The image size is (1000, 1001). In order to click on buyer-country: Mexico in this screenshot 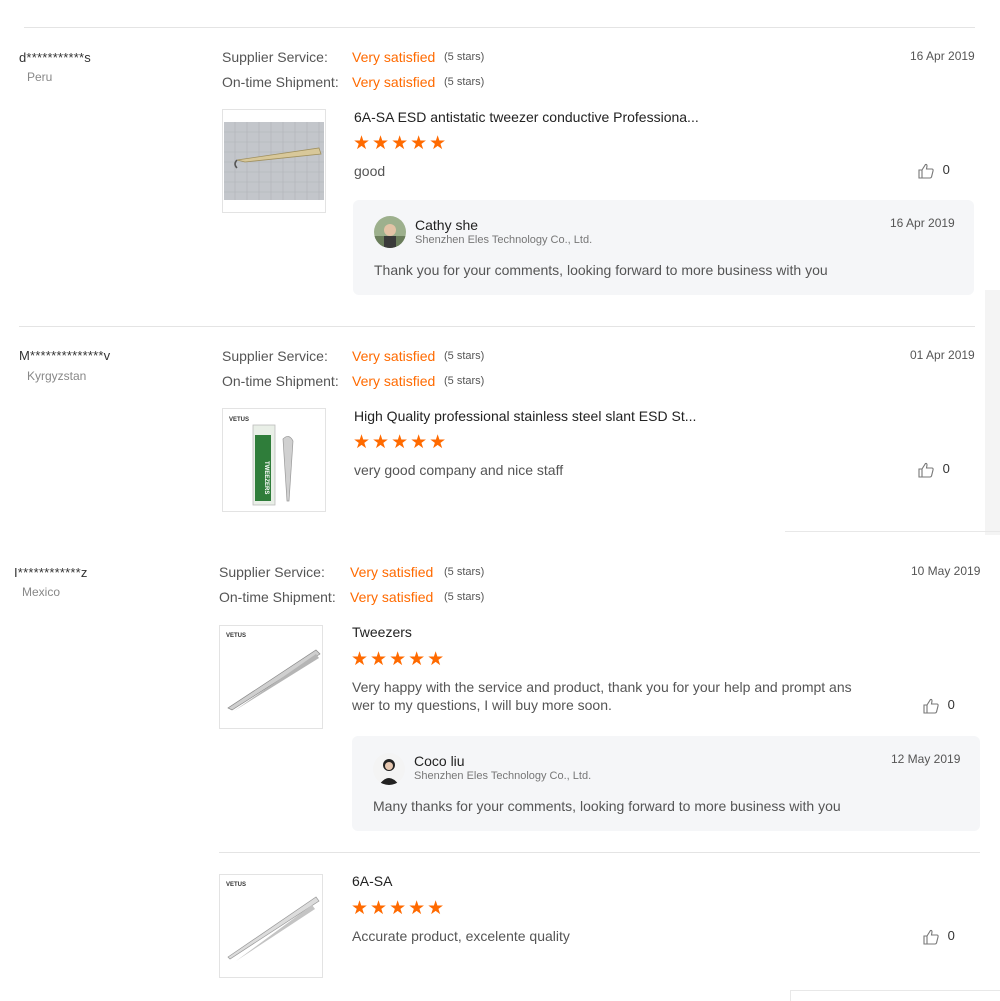, I will do `click(41, 592)`.